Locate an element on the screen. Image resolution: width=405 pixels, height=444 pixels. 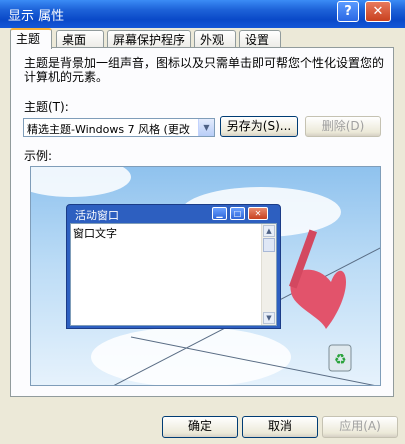
close-button: ✕ is located at coordinates (378, 11).